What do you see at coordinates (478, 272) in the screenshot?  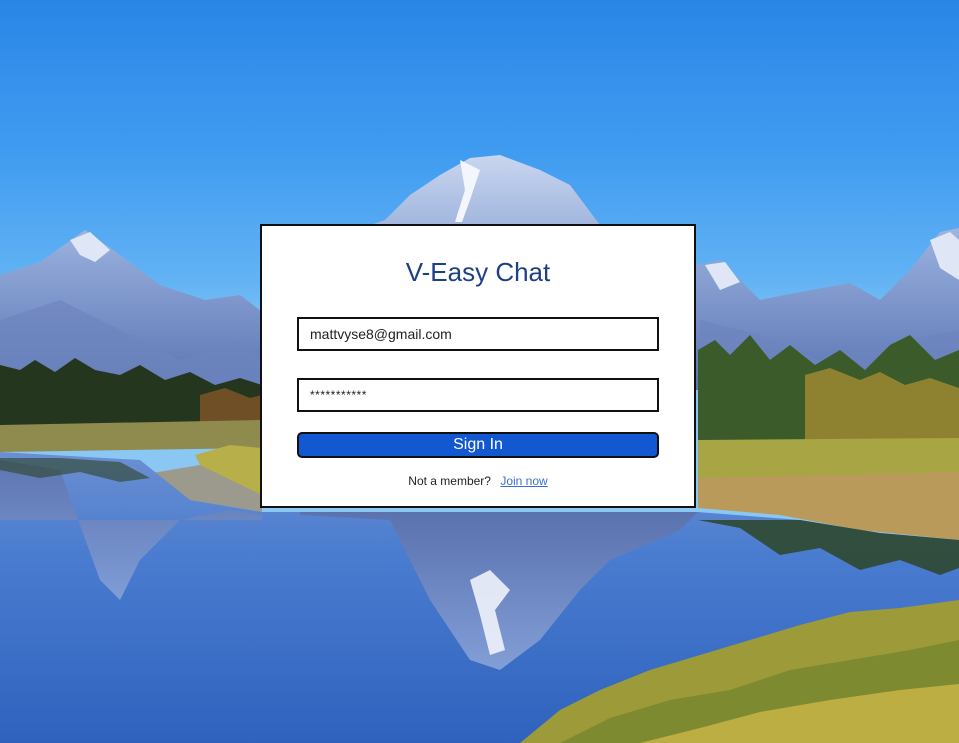 I see `app-title: V-Easy Chat` at bounding box center [478, 272].